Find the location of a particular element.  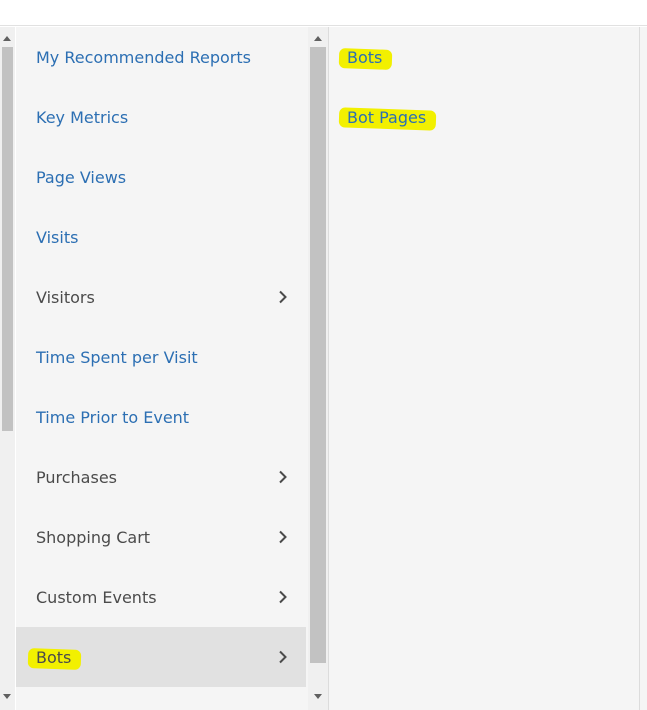

top-bar is located at coordinates (323, 13).